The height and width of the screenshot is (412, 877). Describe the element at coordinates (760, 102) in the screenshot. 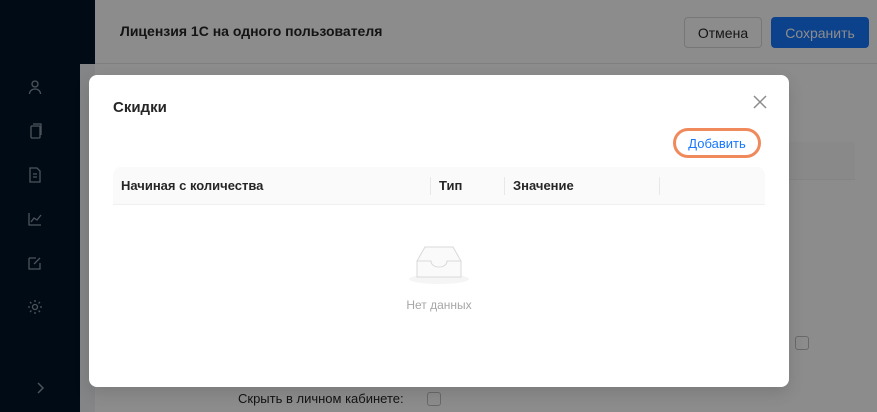

I see `close-icon` at that location.